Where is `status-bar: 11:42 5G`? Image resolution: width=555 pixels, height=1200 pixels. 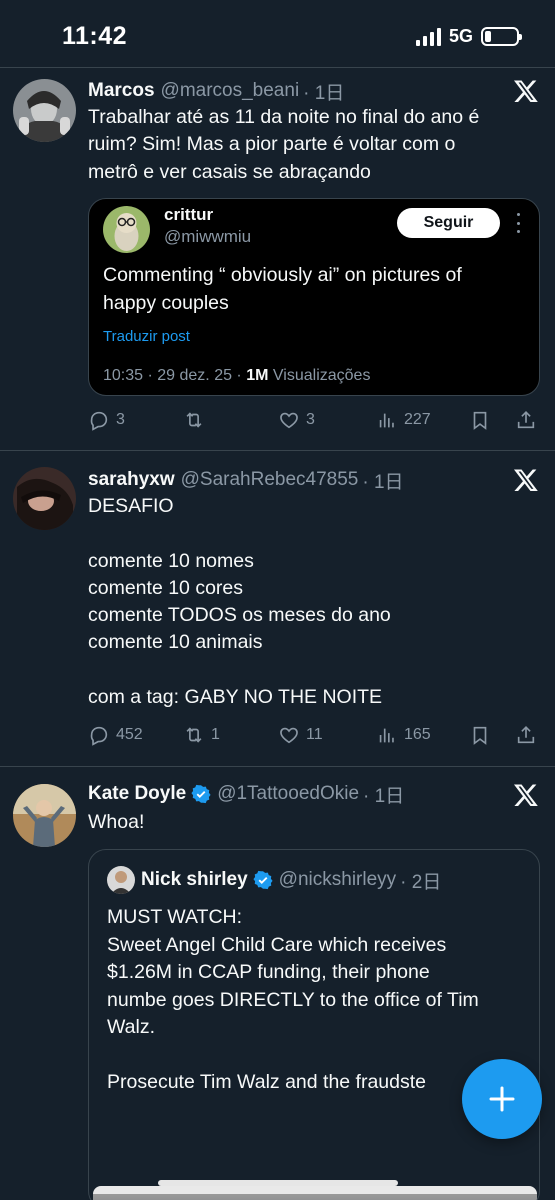
status-bar: 11:42 5G is located at coordinates (277, 34).